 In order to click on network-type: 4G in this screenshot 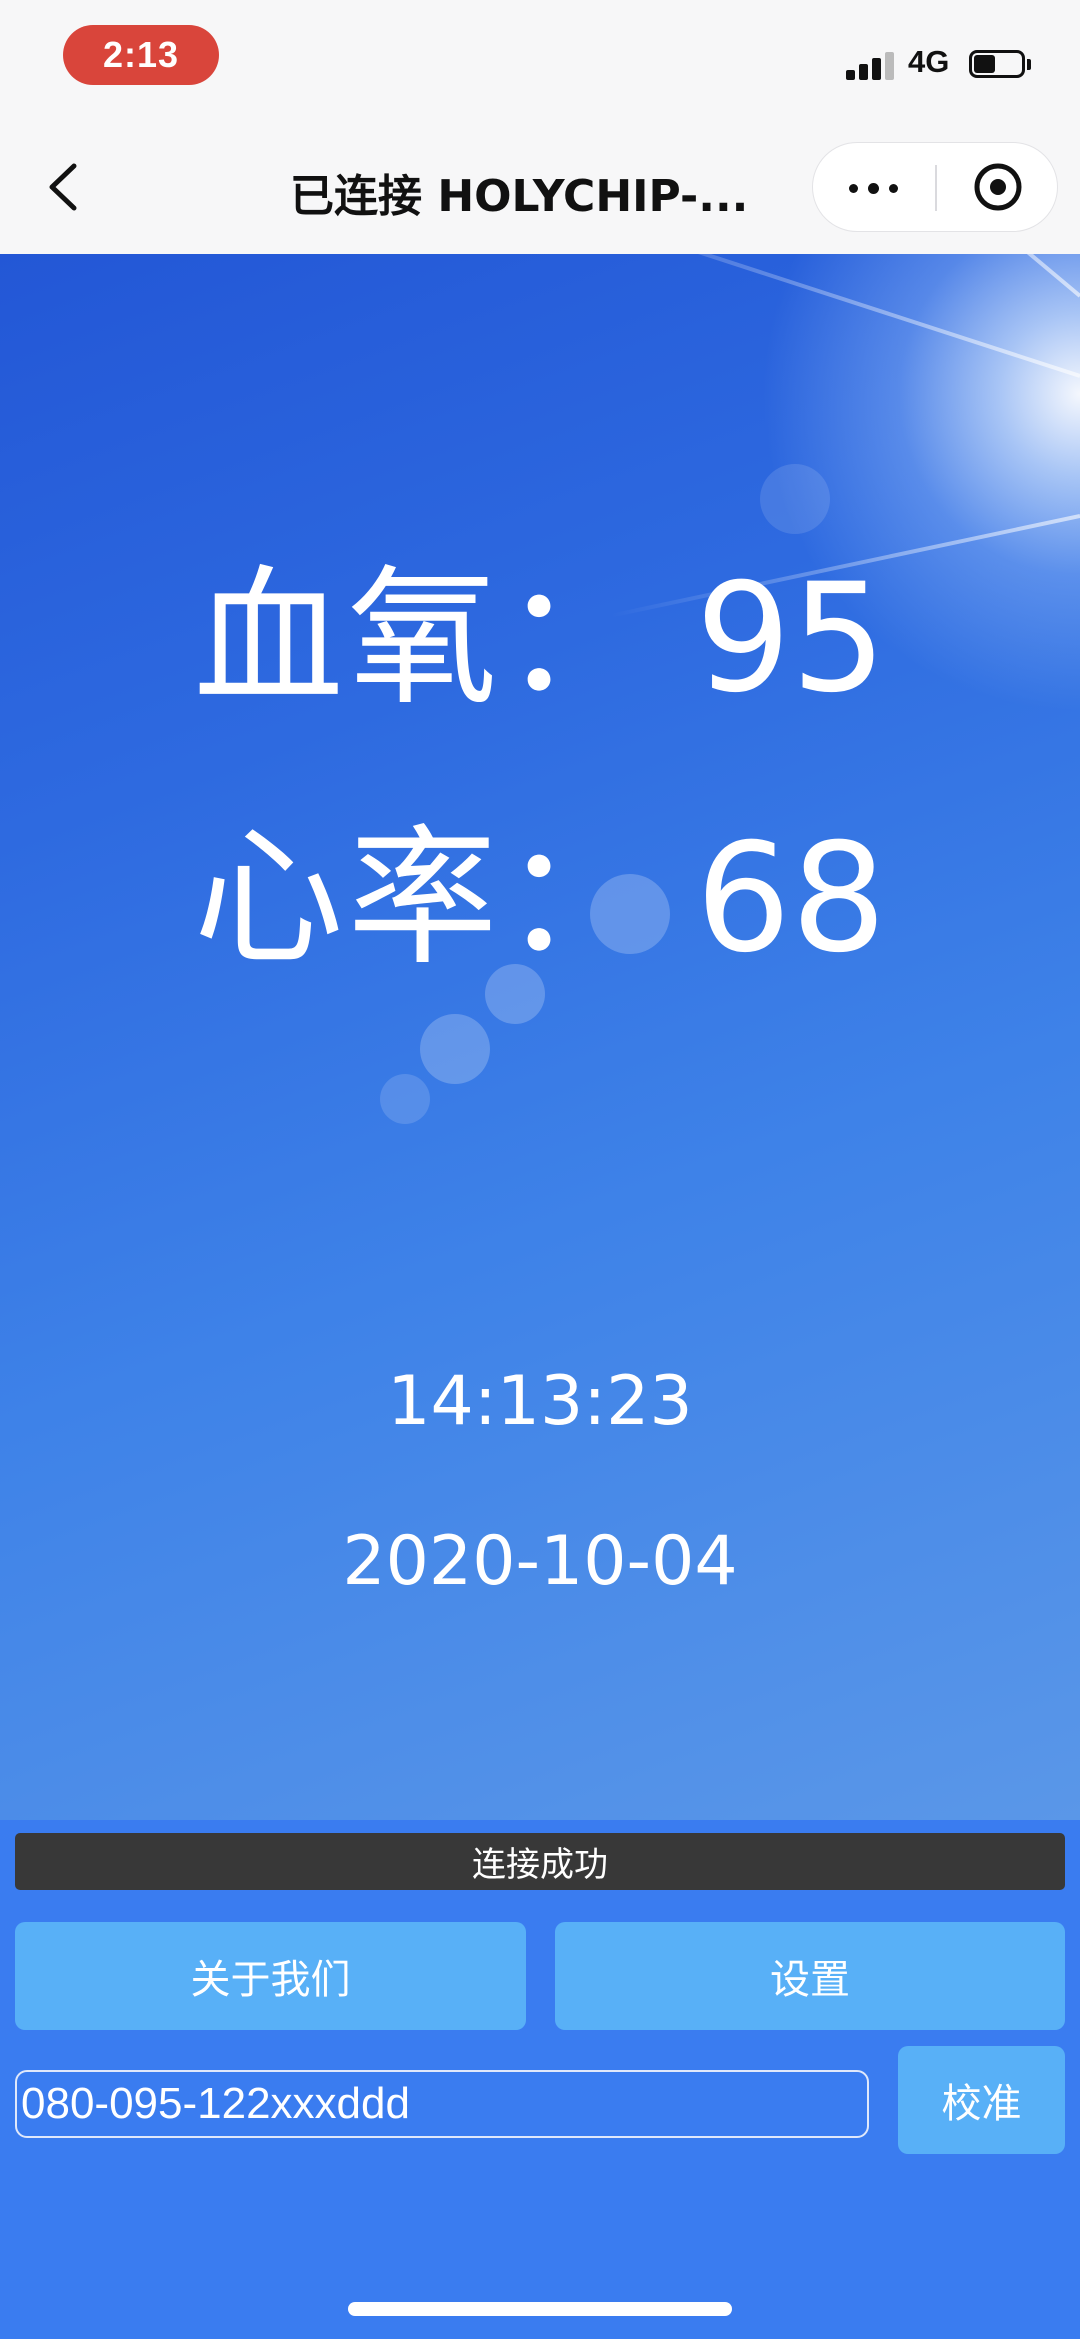, I will do `click(929, 61)`.